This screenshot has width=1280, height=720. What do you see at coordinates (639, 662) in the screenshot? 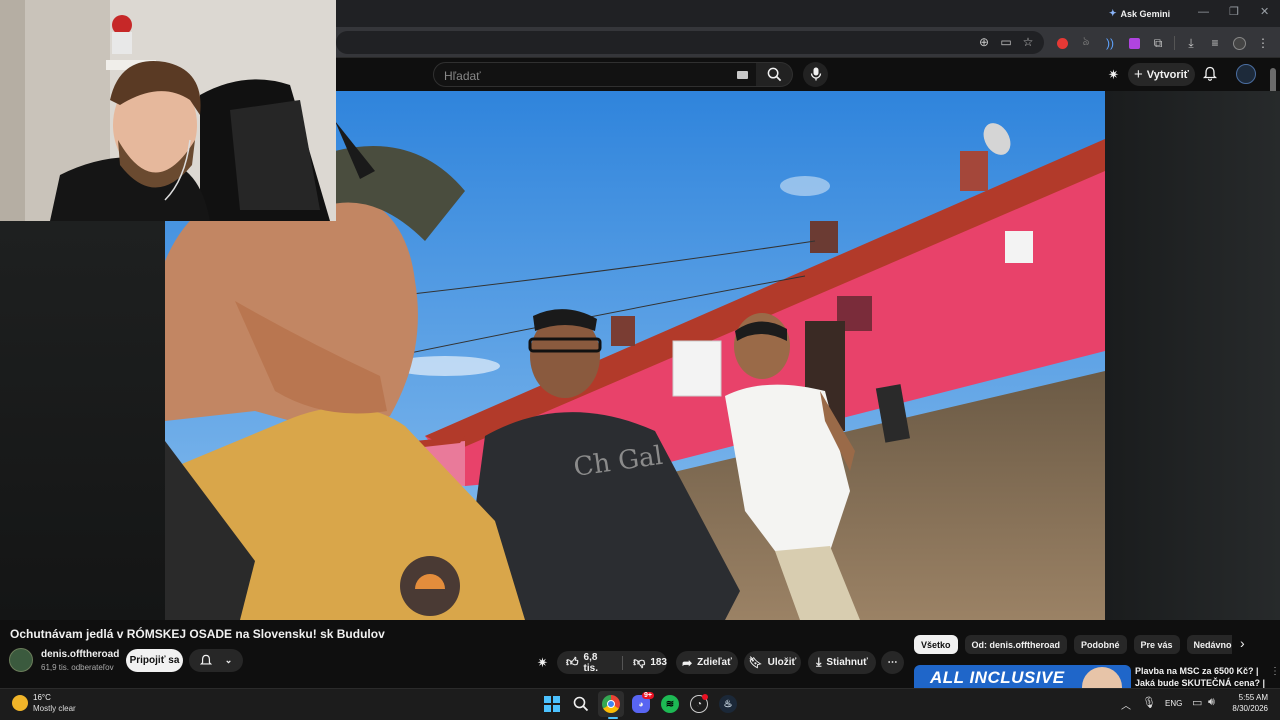
I see `dislike-icon: 👎︎` at bounding box center [639, 662].